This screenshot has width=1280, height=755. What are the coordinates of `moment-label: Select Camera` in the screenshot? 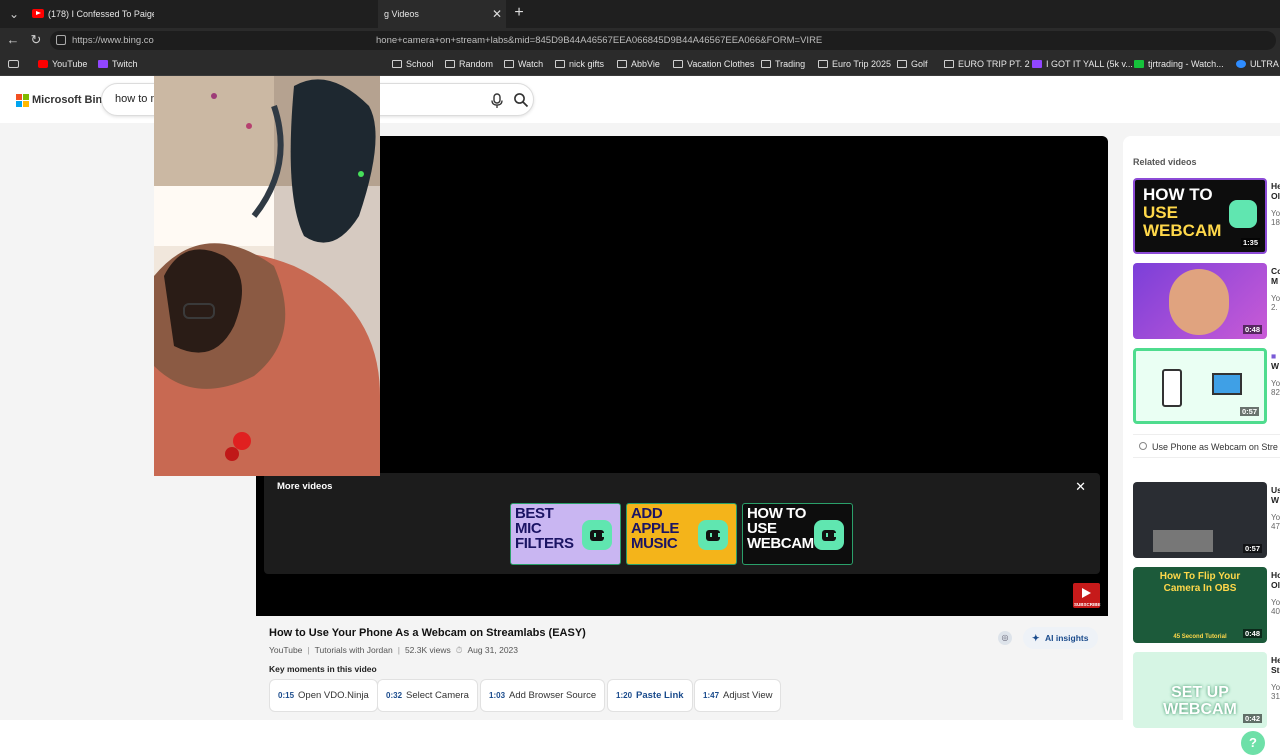 It's located at (437, 695).